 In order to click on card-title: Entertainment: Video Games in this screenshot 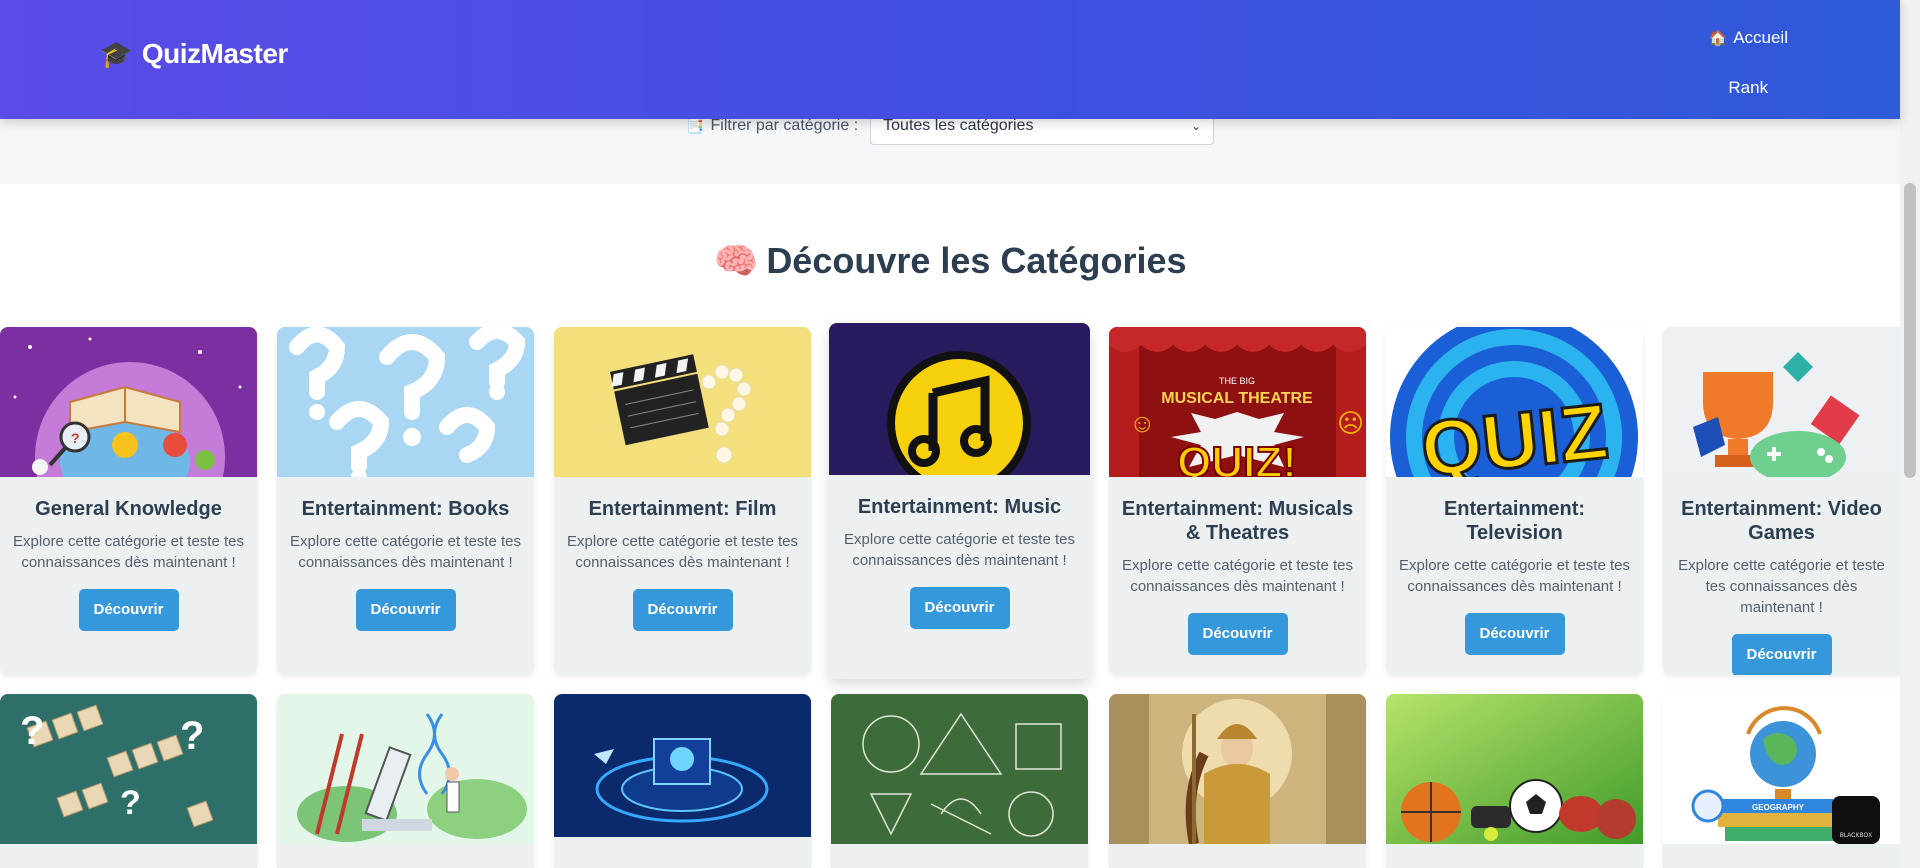, I will do `click(1781, 521)`.